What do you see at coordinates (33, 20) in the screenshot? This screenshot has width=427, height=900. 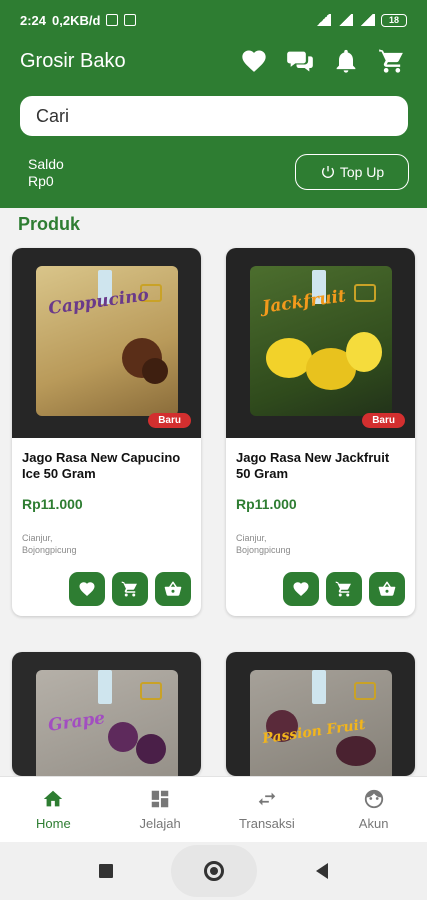 I see `status-time: 2:24` at bounding box center [33, 20].